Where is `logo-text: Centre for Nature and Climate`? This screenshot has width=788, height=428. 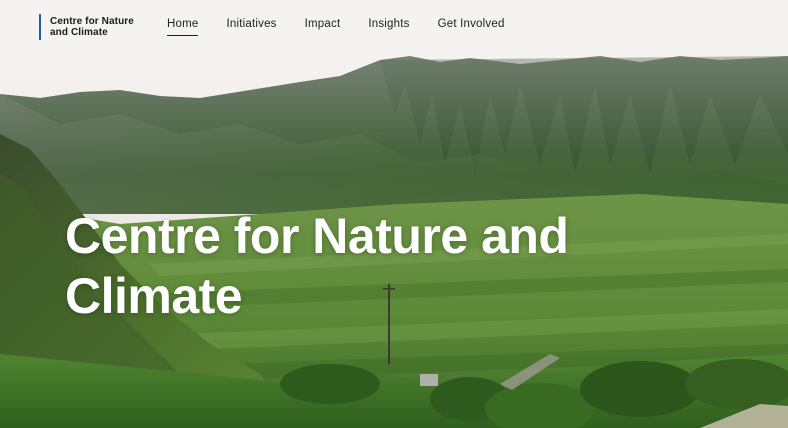 logo-text: Centre for Nature and Climate is located at coordinates (95, 27).